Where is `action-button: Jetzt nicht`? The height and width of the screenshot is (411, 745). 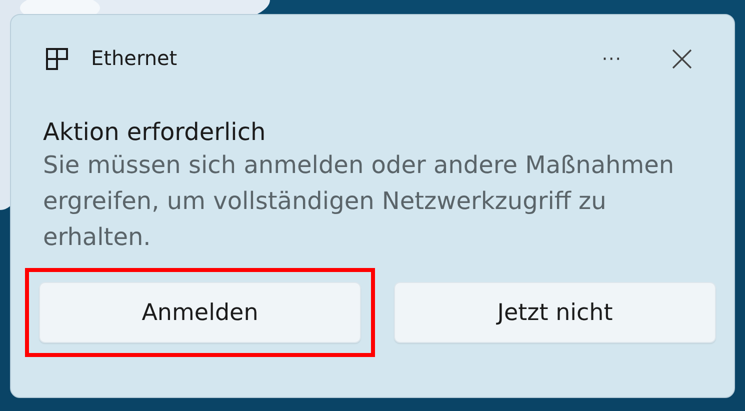
action-button: Jetzt nicht is located at coordinates (555, 312).